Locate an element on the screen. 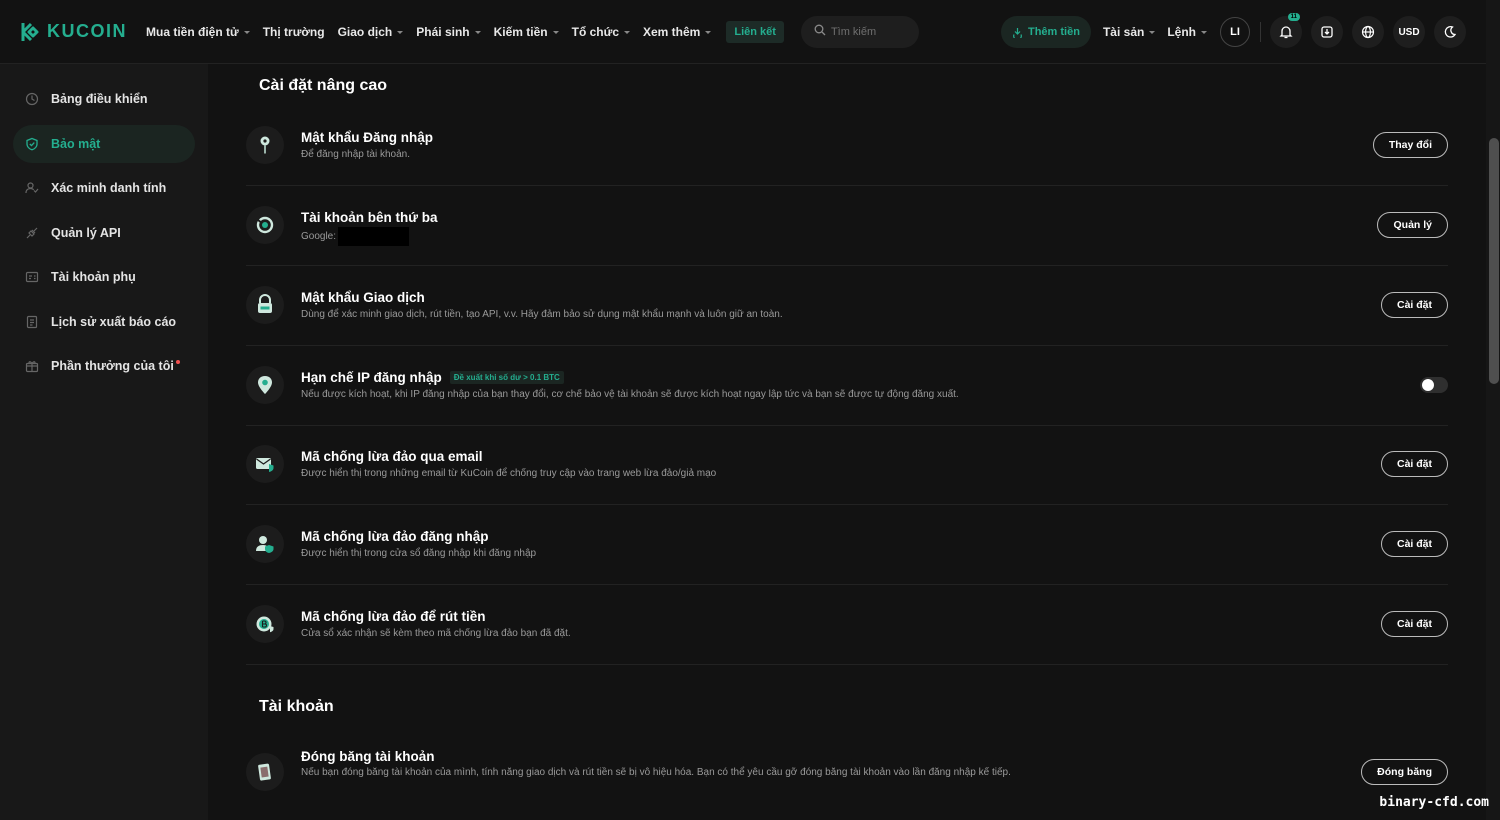 This screenshot has width=1500, height=820. sidebar-item-rewards: Phần thưởng của tôi is located at coordinates (104, 366).